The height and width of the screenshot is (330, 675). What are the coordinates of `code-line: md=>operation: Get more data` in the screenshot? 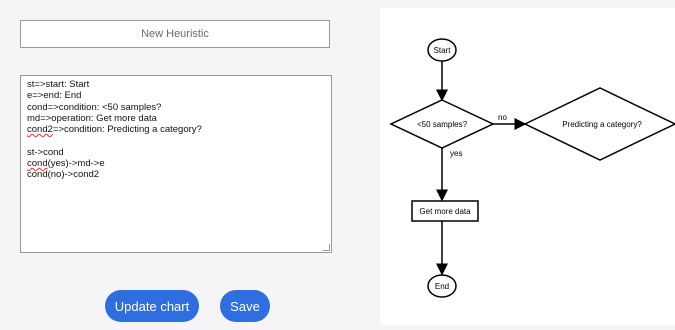 It's located at (92, 118).